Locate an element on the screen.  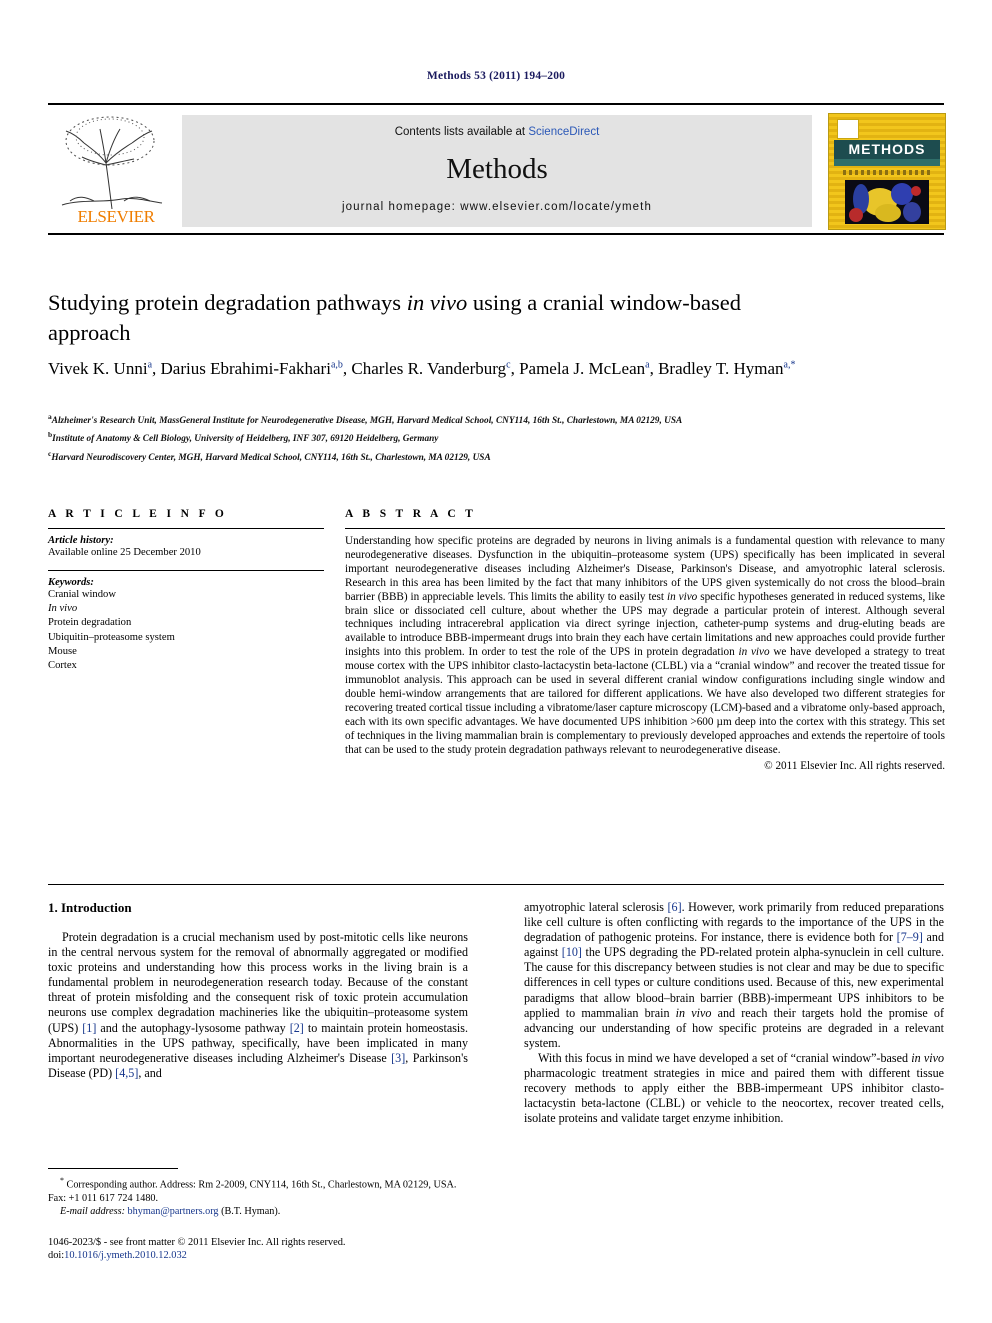
email-link: bhyman@partners.org is located at coordinates (173, 1211).